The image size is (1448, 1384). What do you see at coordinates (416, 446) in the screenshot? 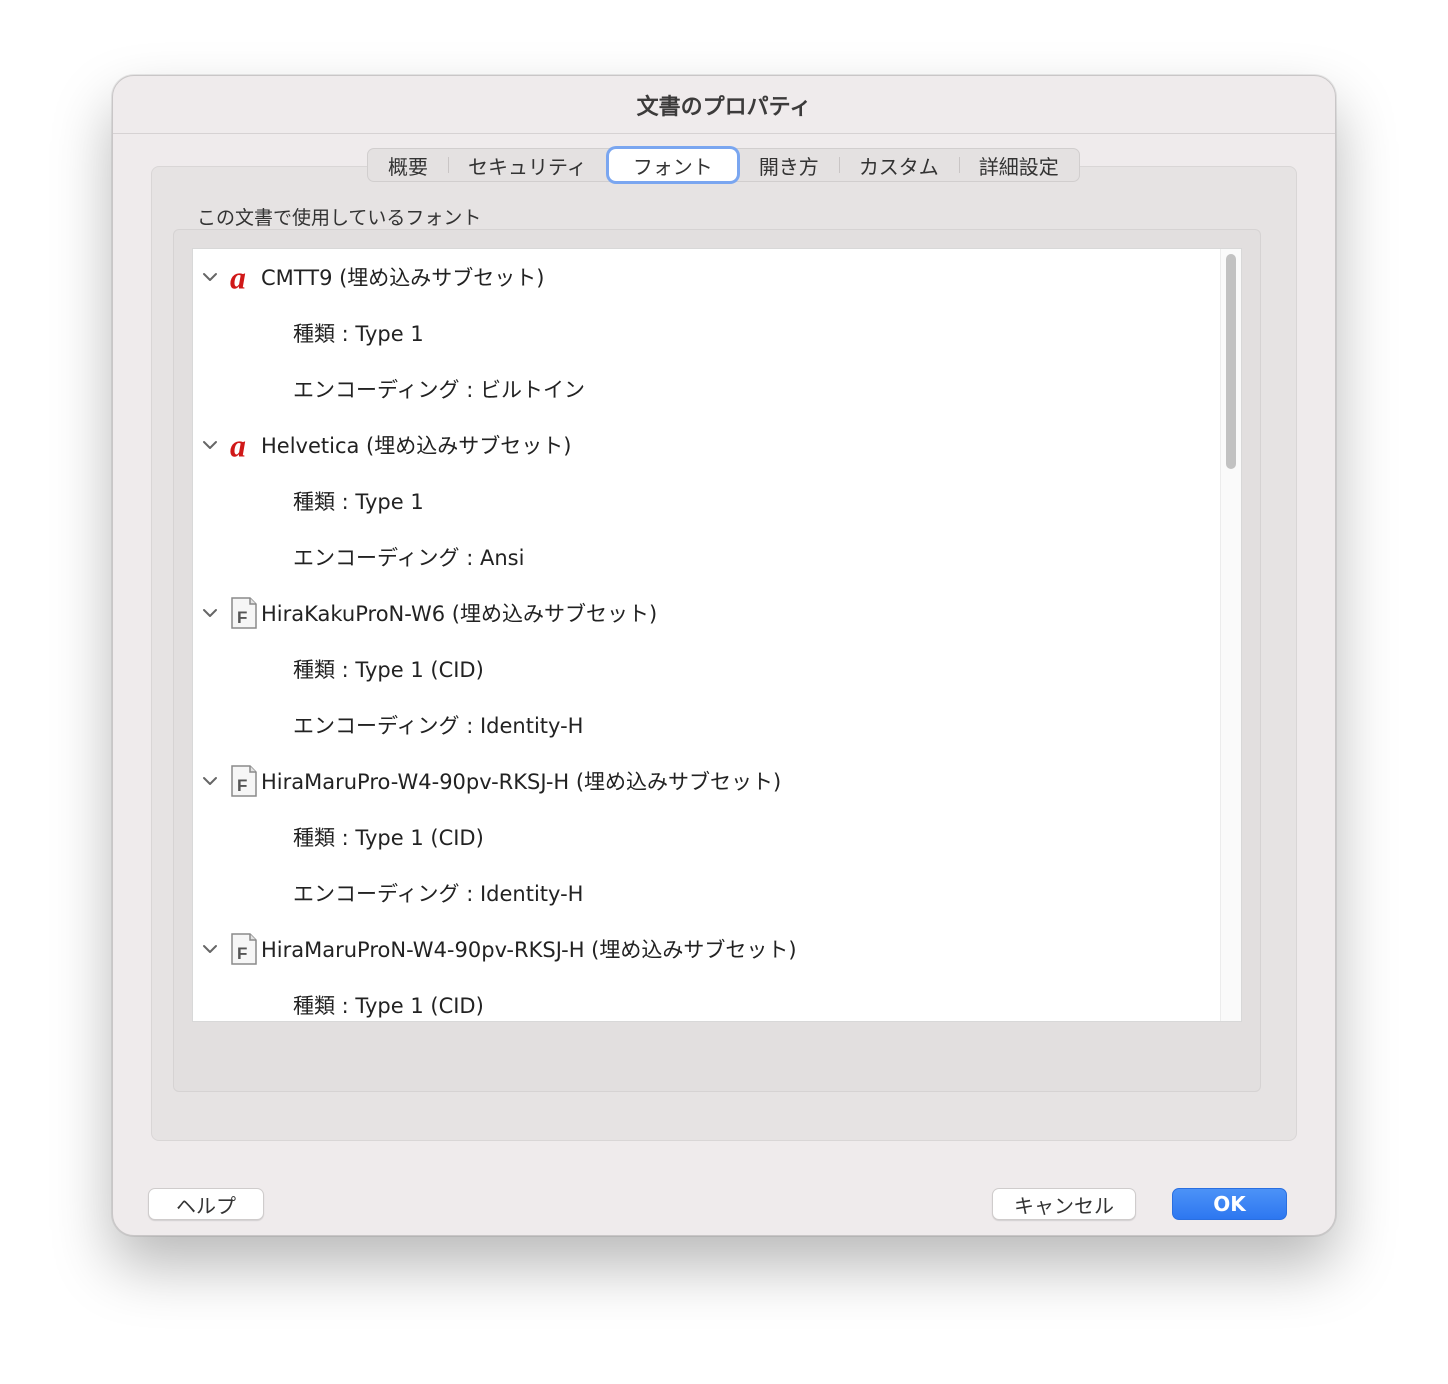
I see `font-name: Helvetica (埋め込みサブセット)` at bounding box center [416, 446].